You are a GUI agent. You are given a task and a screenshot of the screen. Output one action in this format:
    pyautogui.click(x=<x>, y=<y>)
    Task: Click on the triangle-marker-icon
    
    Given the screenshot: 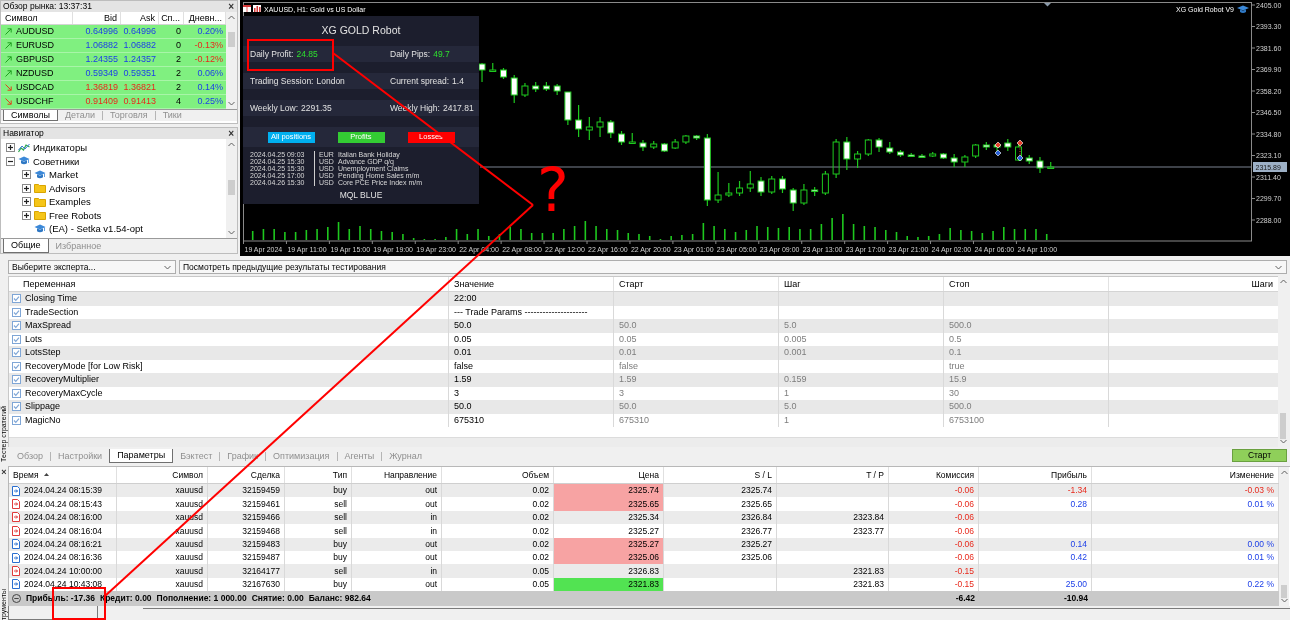 What is the action you would take?
    pyautogui.click(x=1047, y=5)
    